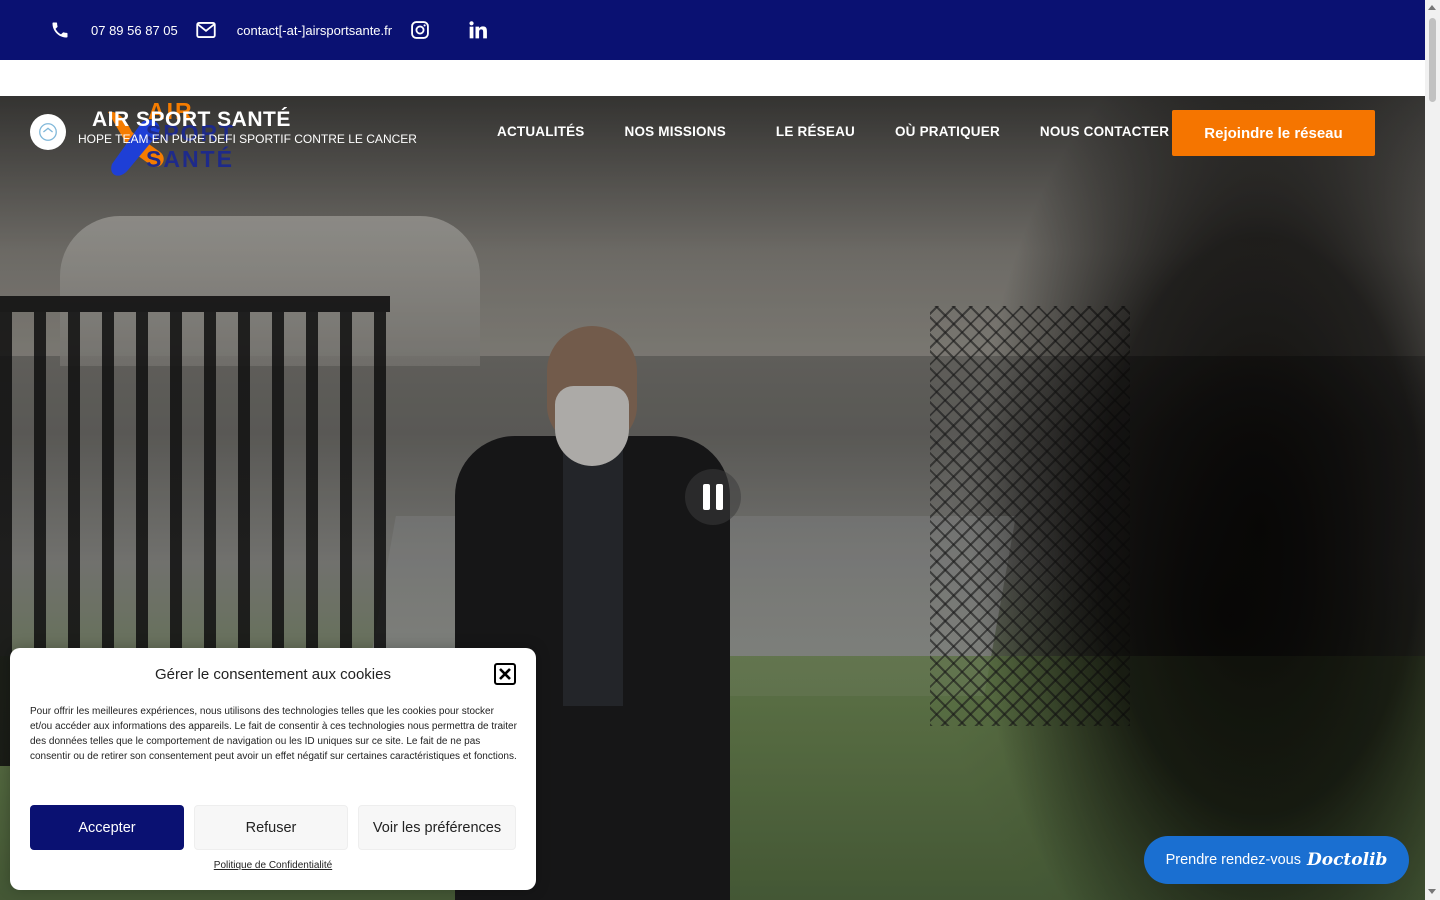 The image size is (1440, 900). Describe the element at coordinates (1104, 131) in the screenshot. I see `nav-nous-contacter: NOUS CONTACTER` at that location.